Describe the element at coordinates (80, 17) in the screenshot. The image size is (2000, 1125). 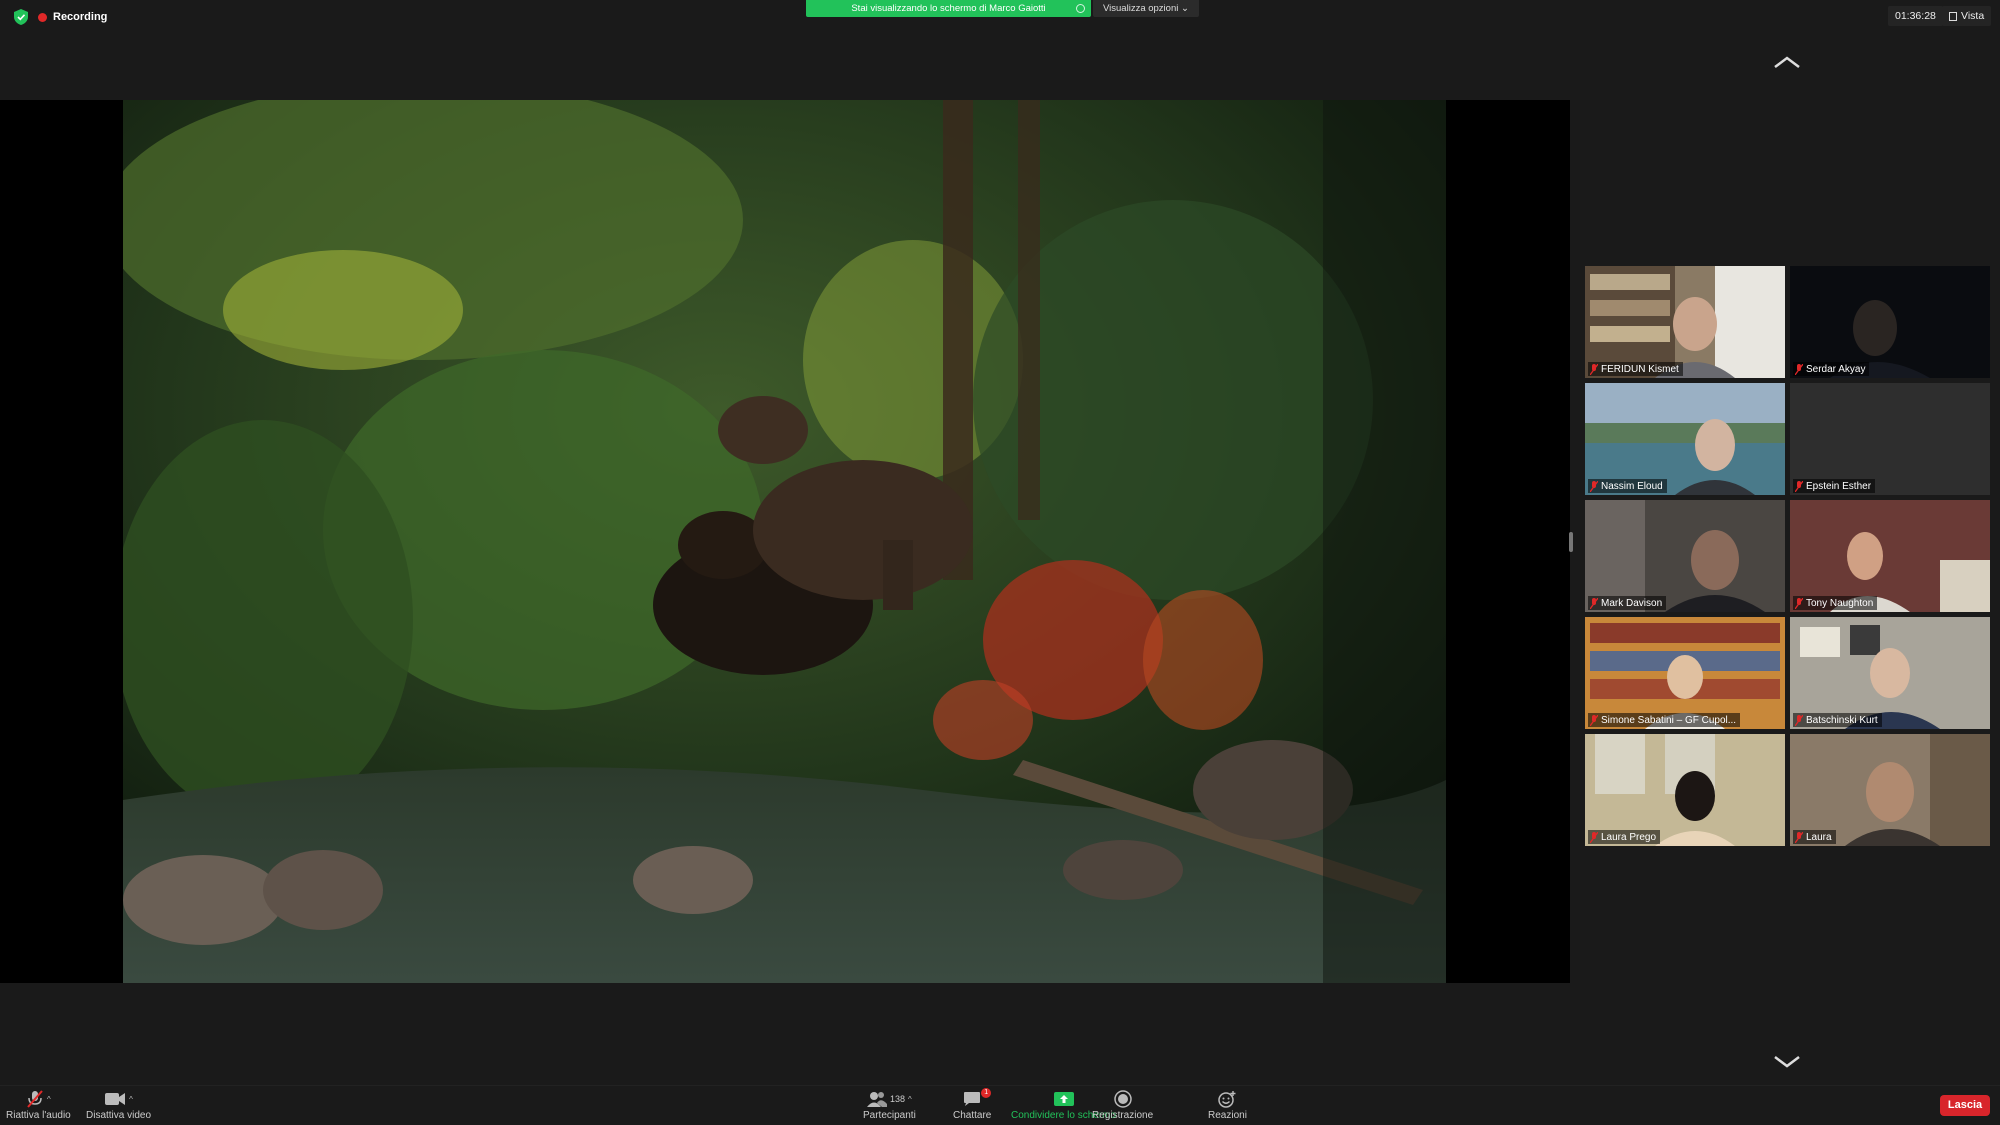
I see `recording-label: Recording` at that location.